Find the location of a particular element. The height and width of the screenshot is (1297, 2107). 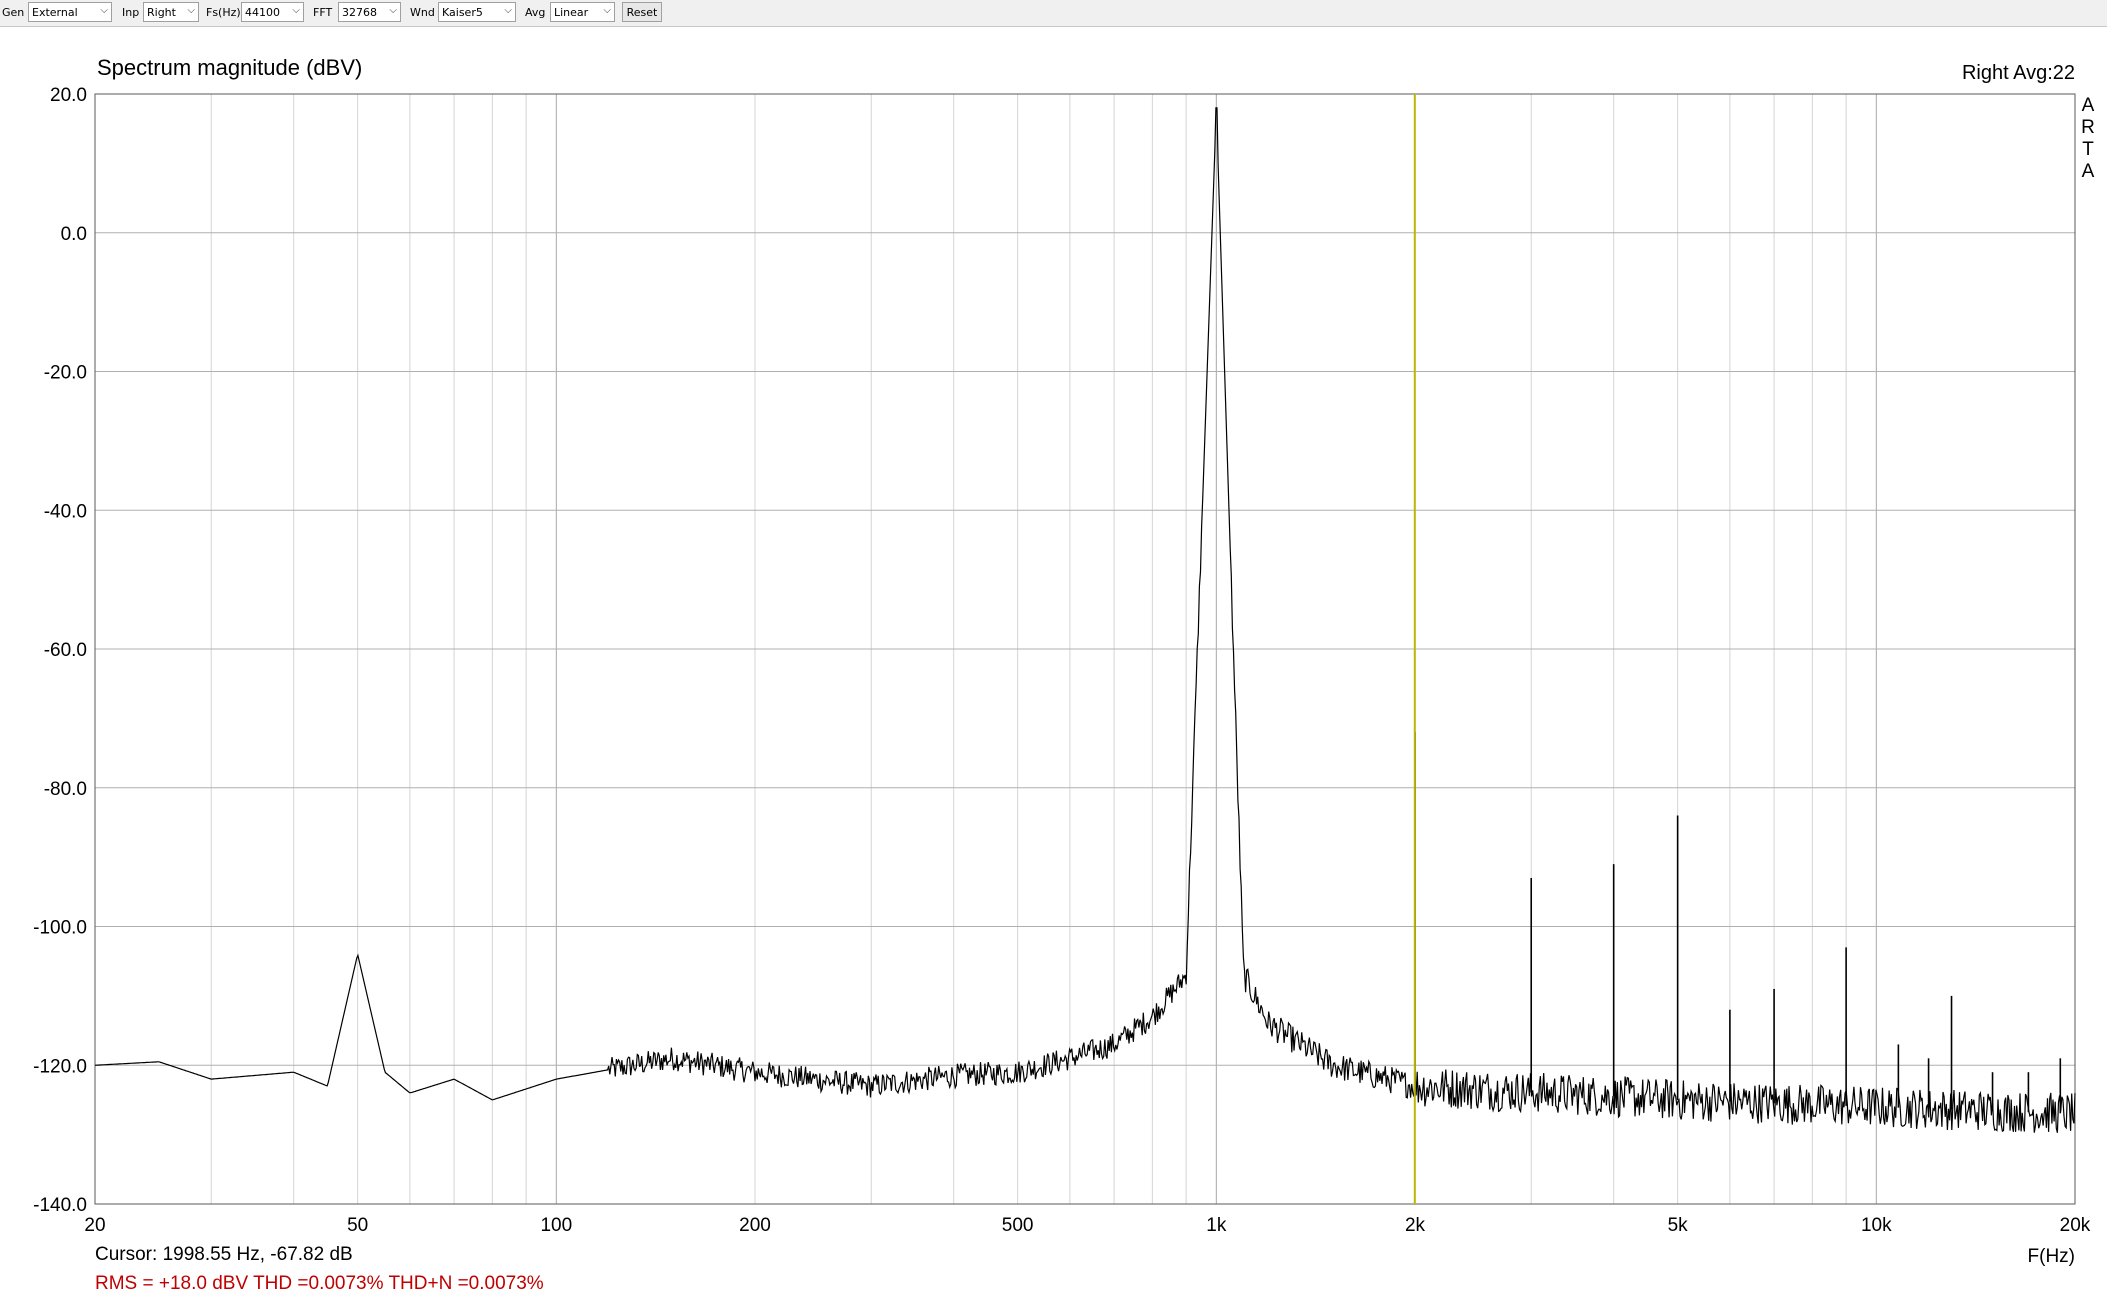

avg-select: Linear ⌵ is located at coordinates (582, 12).